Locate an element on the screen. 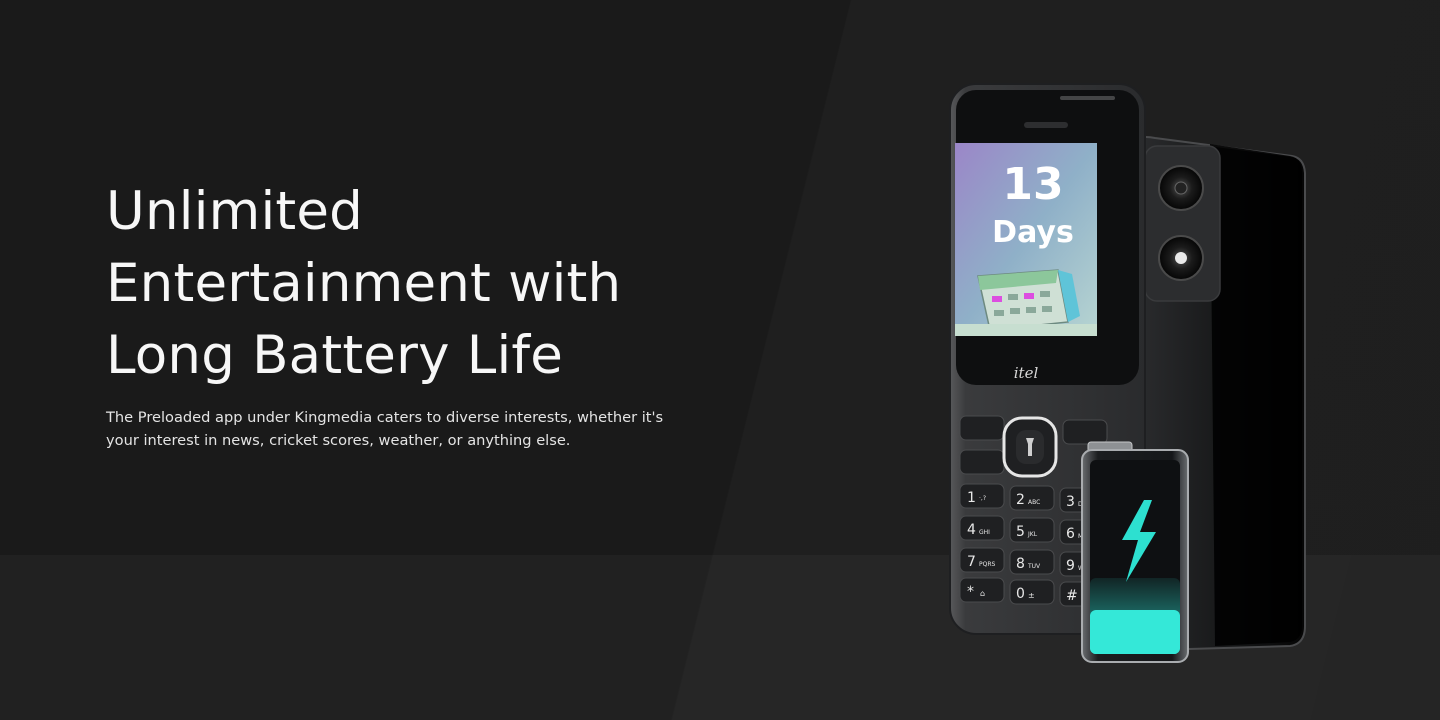 This screenshot has height=720, width=1440. key-8-digit: 8 is located at coordinates (1020, 564).